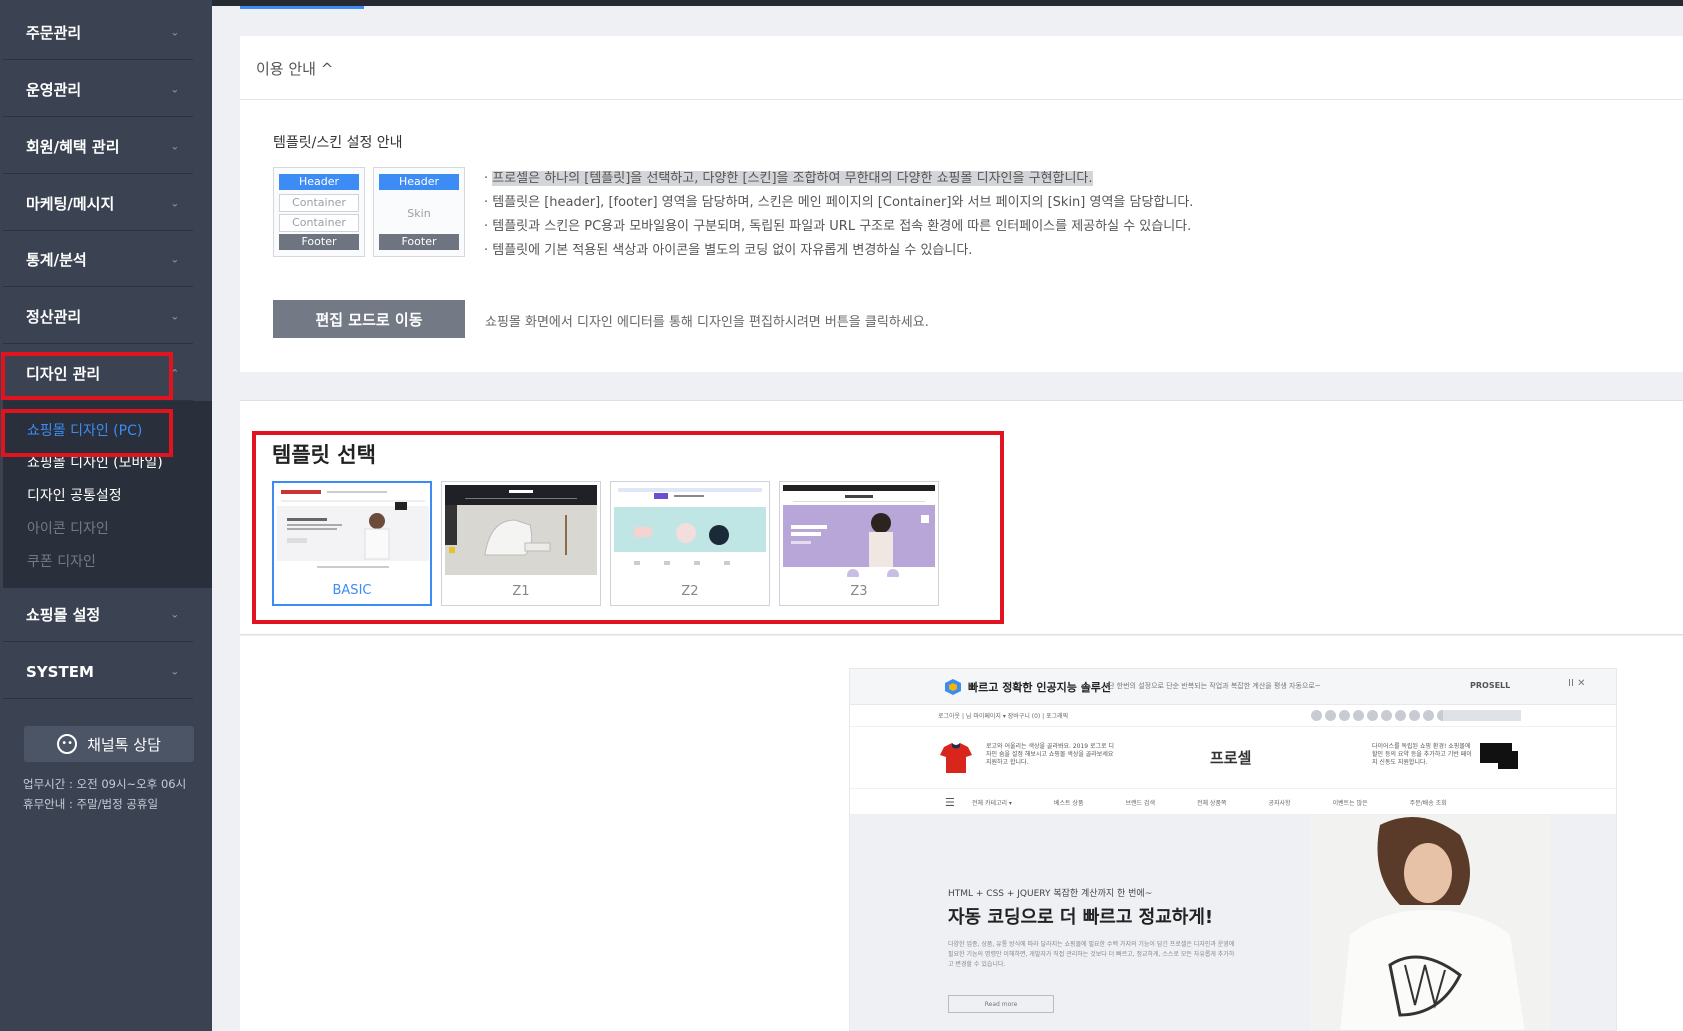 The image size is (1683, 1031). What do you see at coordinates (1040, 687) in the screenshot?
I see `preview-banner-title: 빠르고 정확한 인공지능 솔루션` at bounding box center [1040, 687].